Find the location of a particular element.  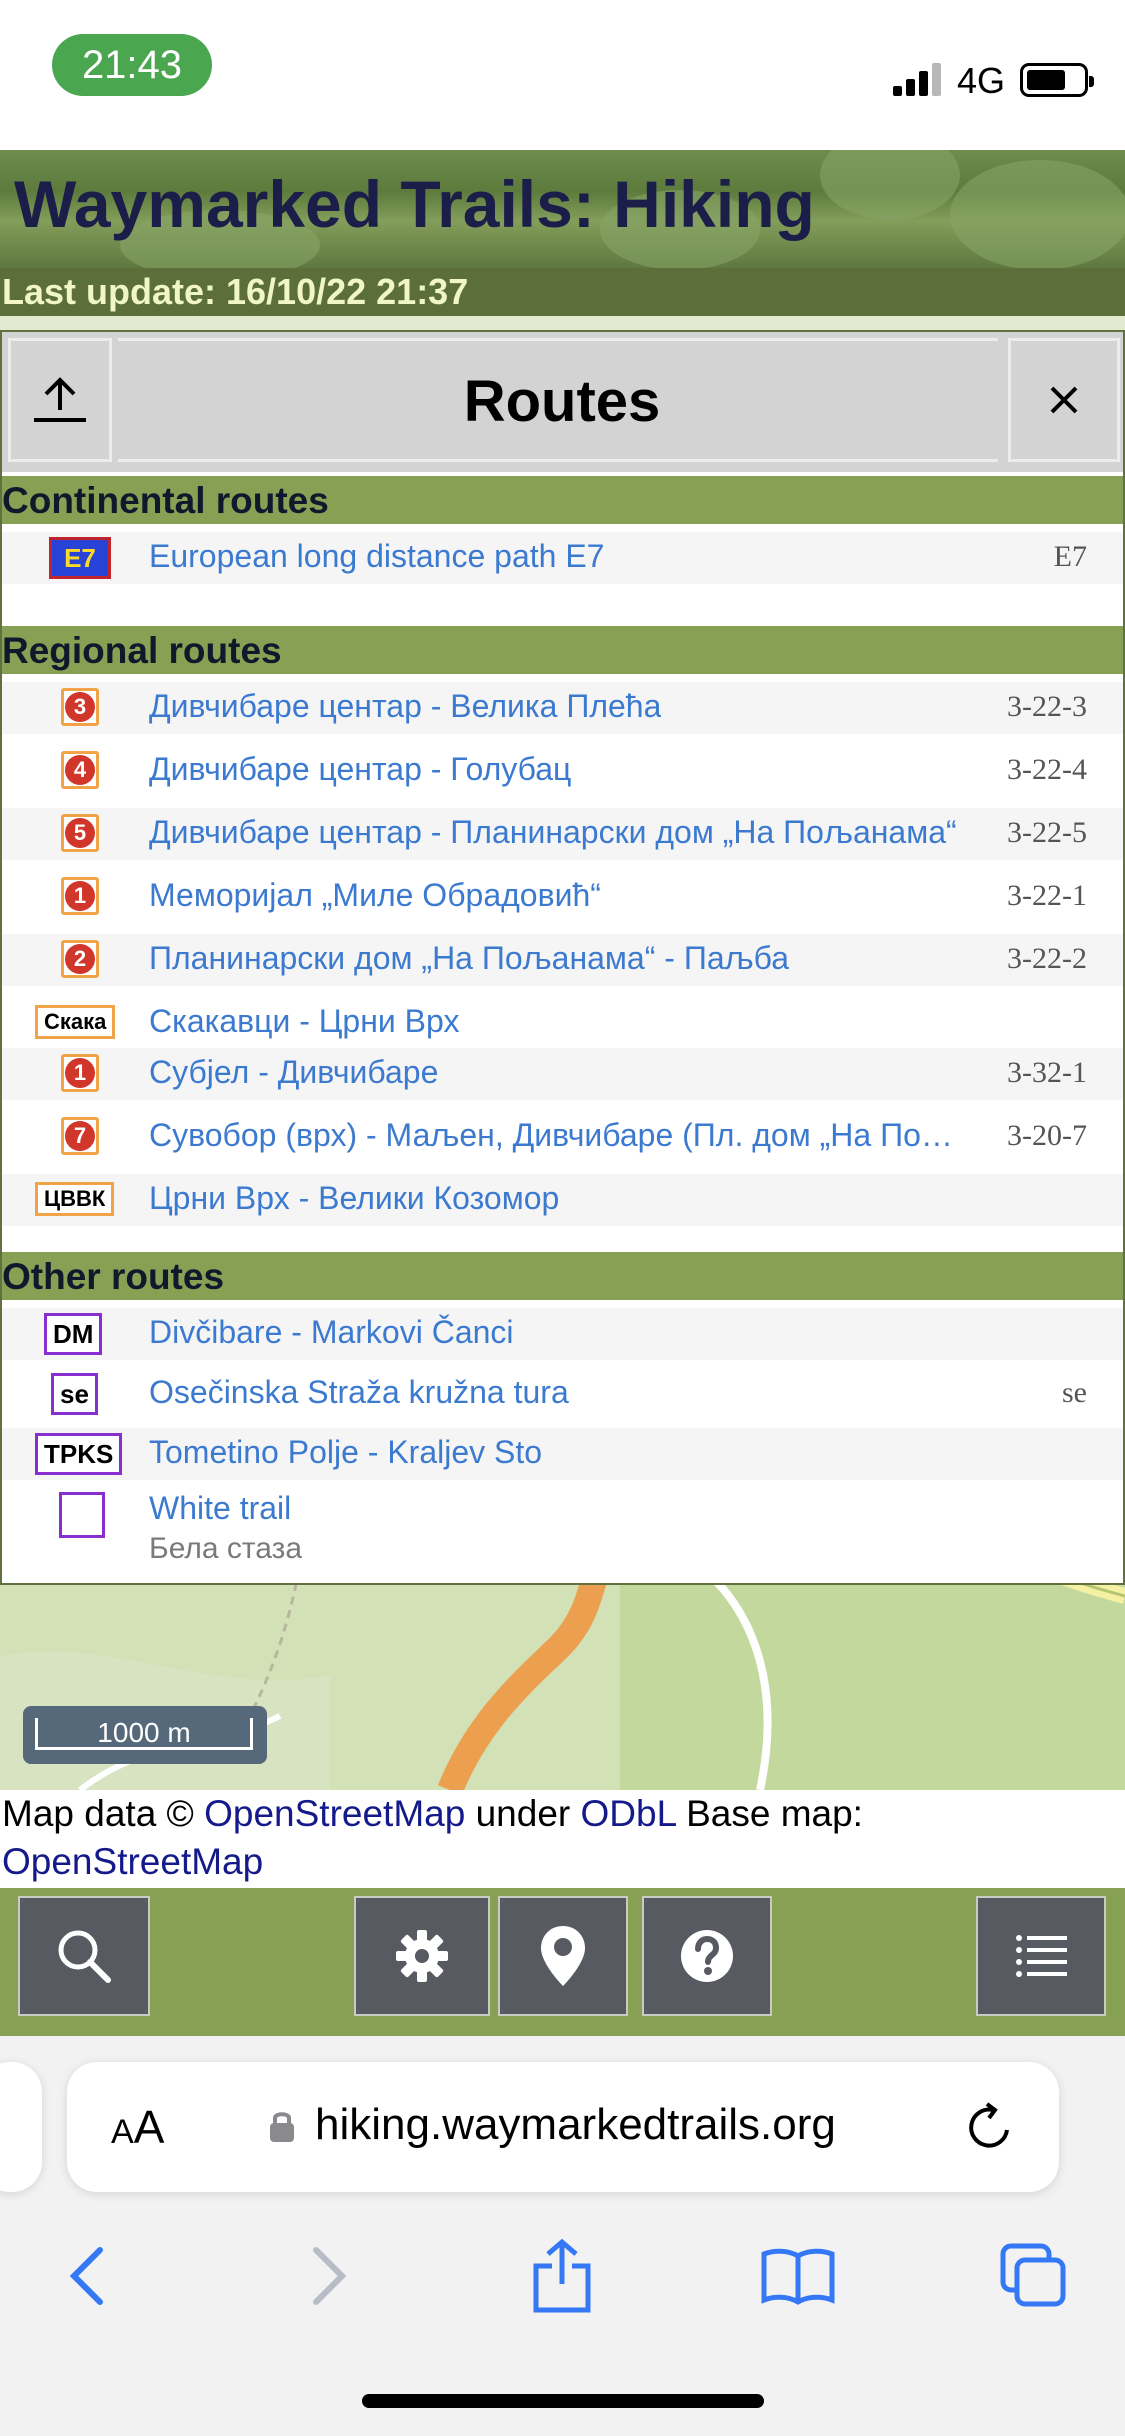

help-button is located at coordinates (707, 1956).